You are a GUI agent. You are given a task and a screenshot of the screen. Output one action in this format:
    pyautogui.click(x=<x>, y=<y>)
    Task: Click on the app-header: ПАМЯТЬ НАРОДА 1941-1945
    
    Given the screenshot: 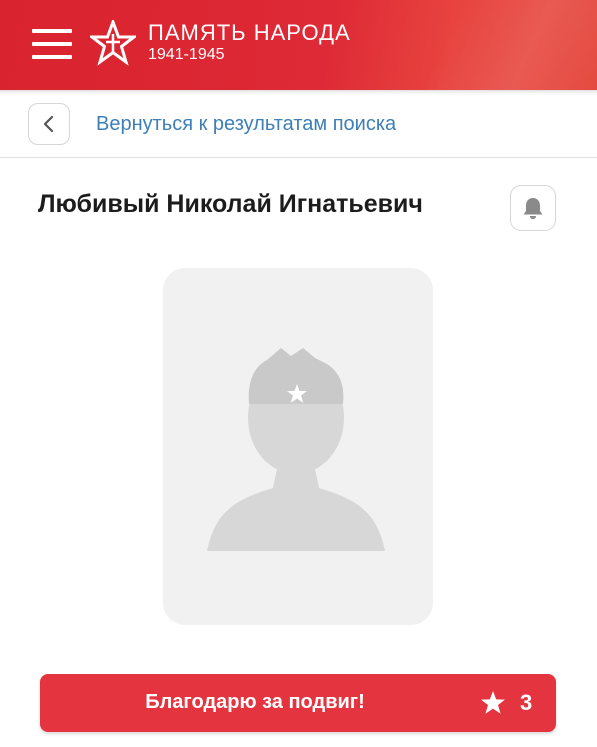 What is the action you would take?
    pyautogui.click(x=298, y=45)
    